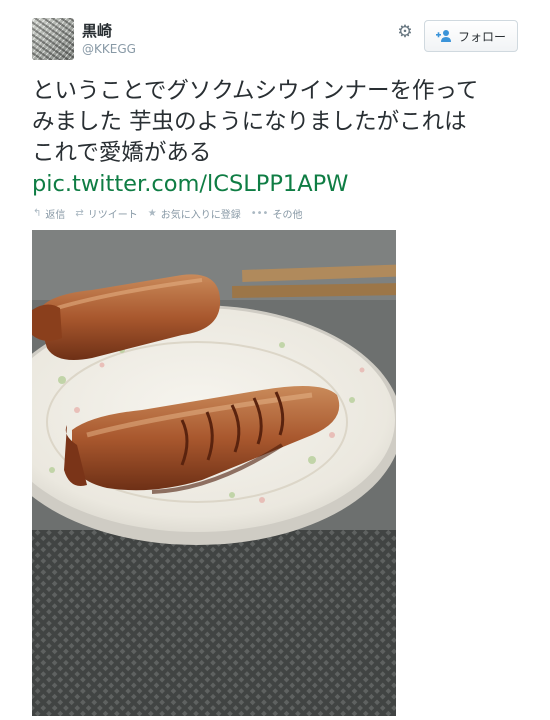 This screenshot has width=550, height=720. I want to click on follow-label: フォロー, so click(481, 36).